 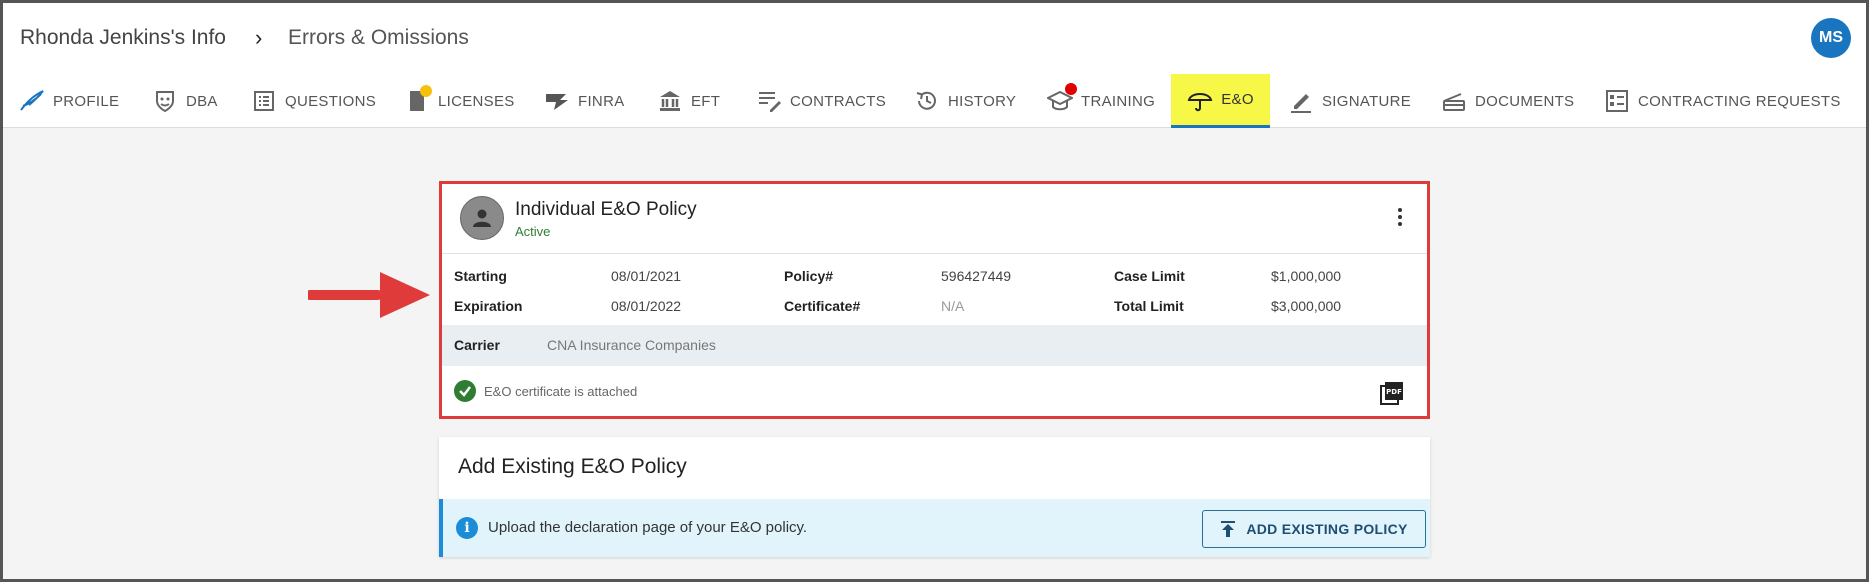 What do you see at coordinates (1200, 101) in the screenshot?
I see `umbrella-icon` at bounding box center [1200, 101].